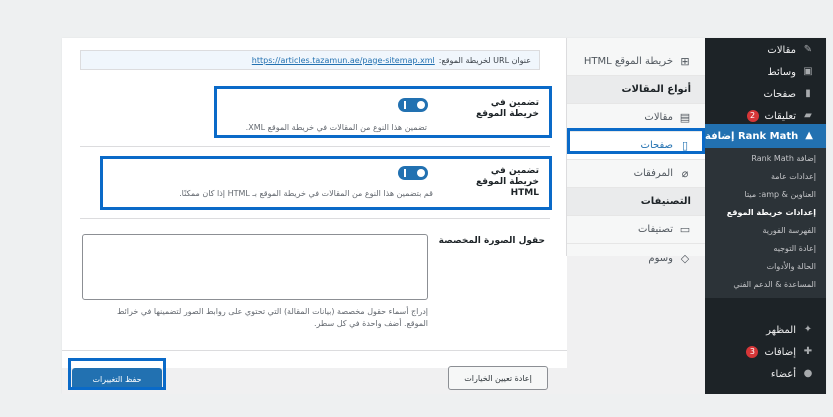 The image size is (833, 417). Describe the element at coordinates (765, 72) in the screenshot. I see `menu-item-media: ▣ وسائط` at that location.